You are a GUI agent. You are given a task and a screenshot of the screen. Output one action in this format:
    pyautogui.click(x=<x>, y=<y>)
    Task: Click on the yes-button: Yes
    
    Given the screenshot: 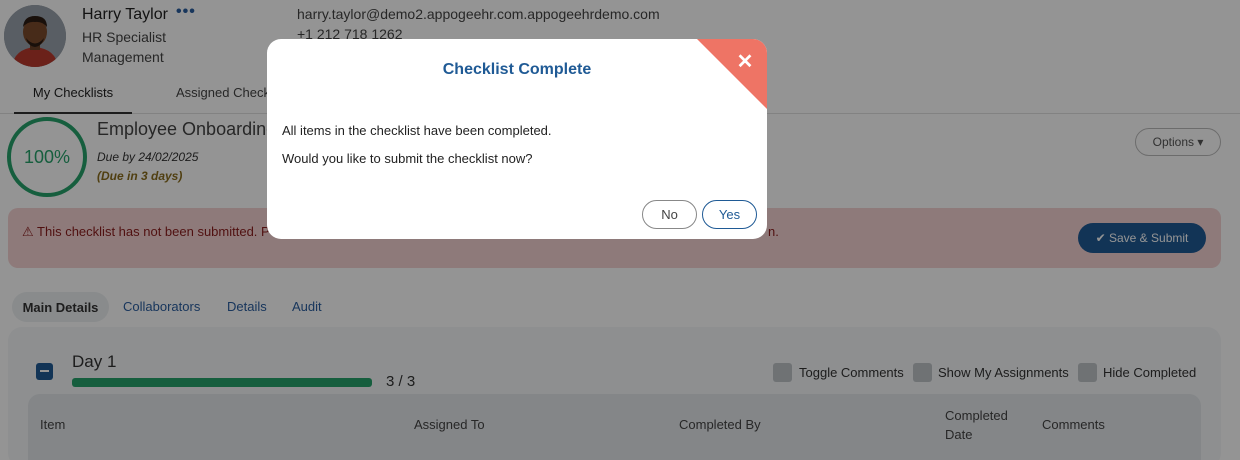 What is the action you would take?
    pyautogui.click(x=729, y=214)
    